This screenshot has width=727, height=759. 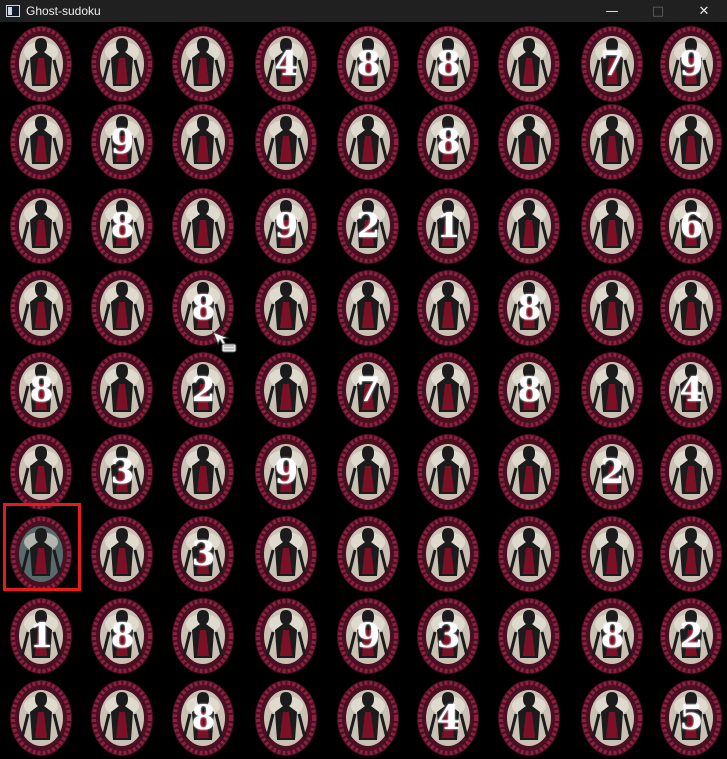 I want to click on sudoku-cell-r3-c8, so click(x=612, y=226).